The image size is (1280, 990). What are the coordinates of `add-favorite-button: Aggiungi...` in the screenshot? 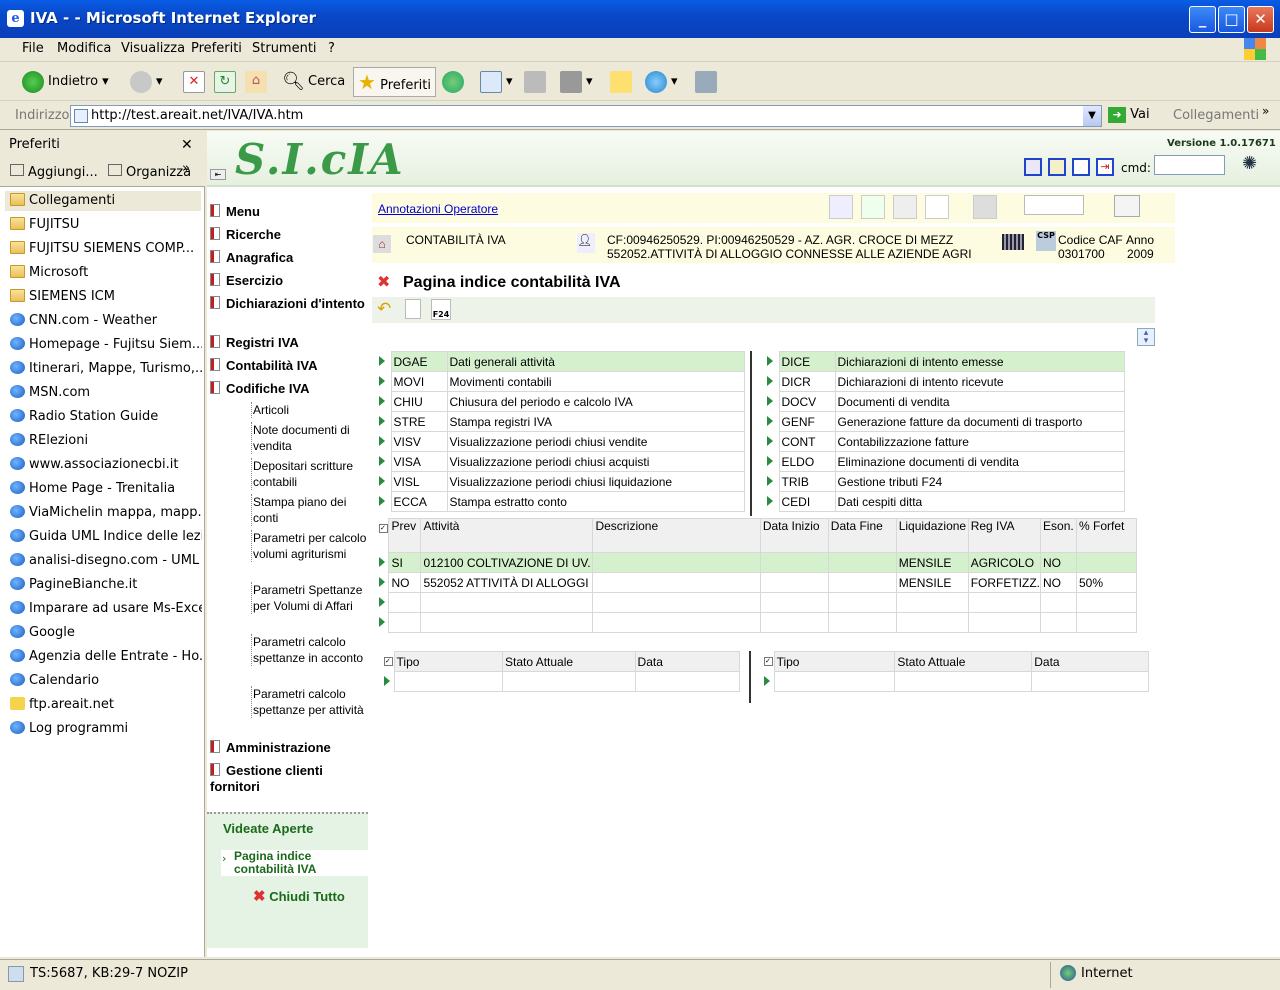 It's located at (54, 173).